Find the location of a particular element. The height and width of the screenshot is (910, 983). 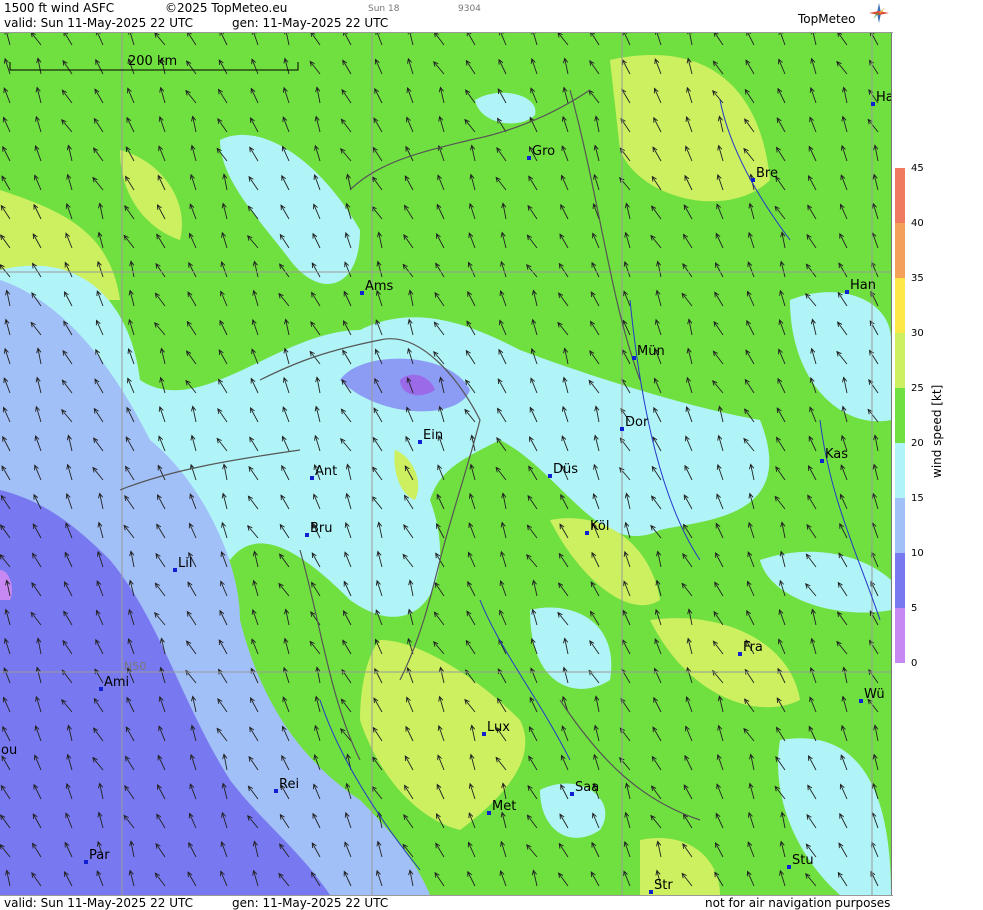

scale-label: 200 km is located at coordinates (152, 61).